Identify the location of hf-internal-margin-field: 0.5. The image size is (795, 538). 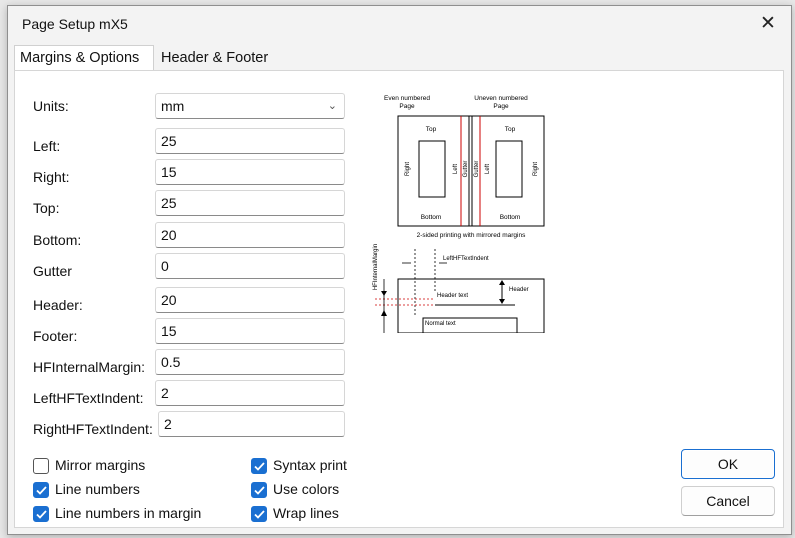
(250, 362).